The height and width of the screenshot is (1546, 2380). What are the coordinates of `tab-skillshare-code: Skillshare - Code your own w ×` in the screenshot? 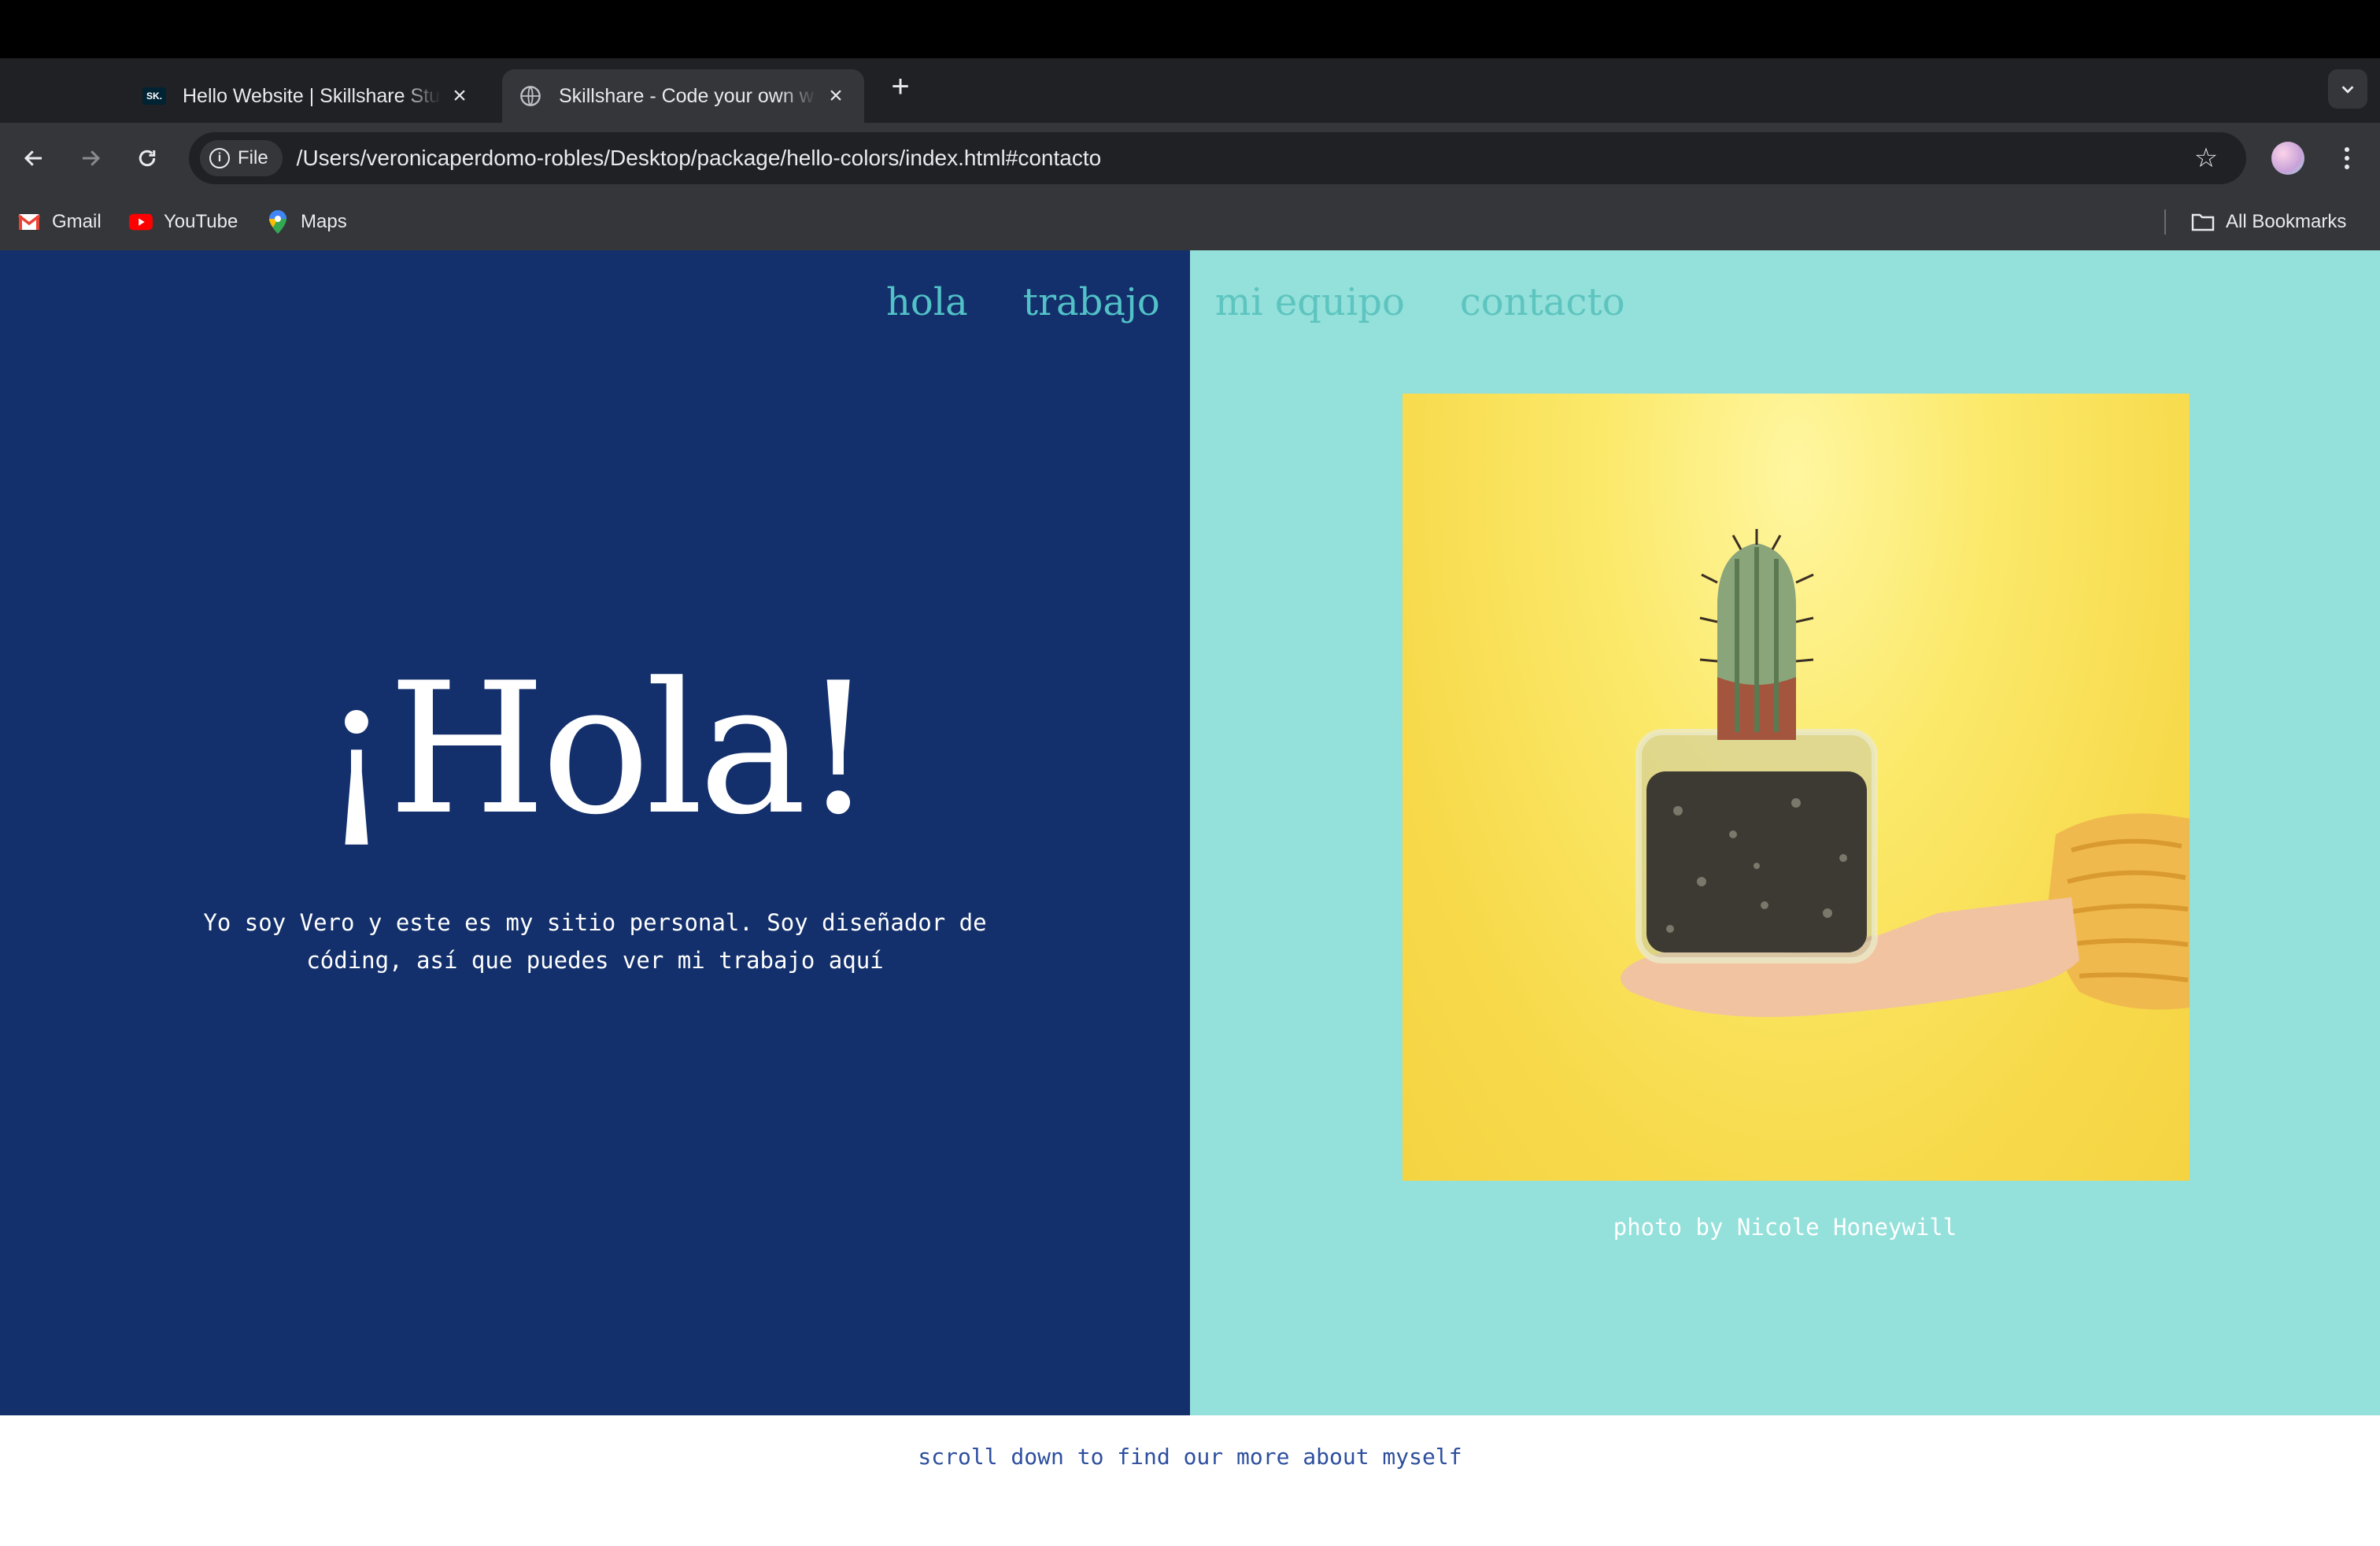 It's located at (683, 96).